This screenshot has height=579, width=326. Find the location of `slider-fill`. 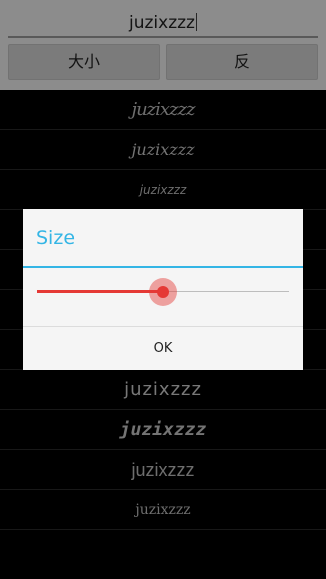

slider-fill is located at coordinates (100, 291).